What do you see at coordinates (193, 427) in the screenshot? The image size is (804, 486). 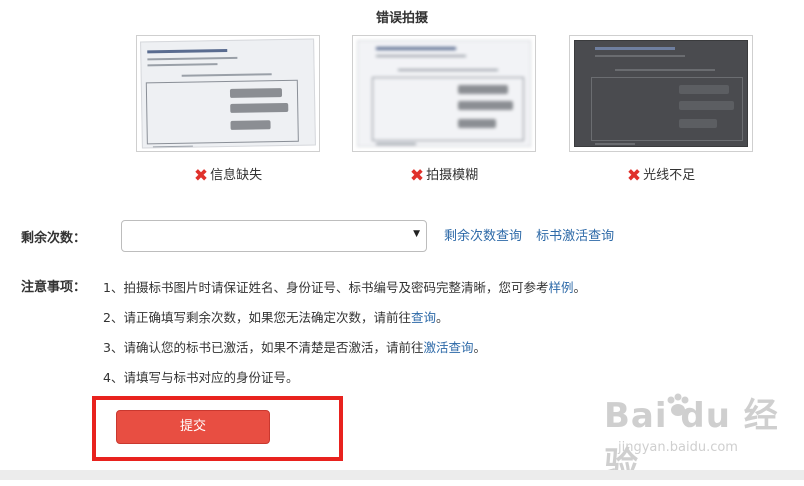 I see `submit-button: 提交` at bounding box center [193, 427].